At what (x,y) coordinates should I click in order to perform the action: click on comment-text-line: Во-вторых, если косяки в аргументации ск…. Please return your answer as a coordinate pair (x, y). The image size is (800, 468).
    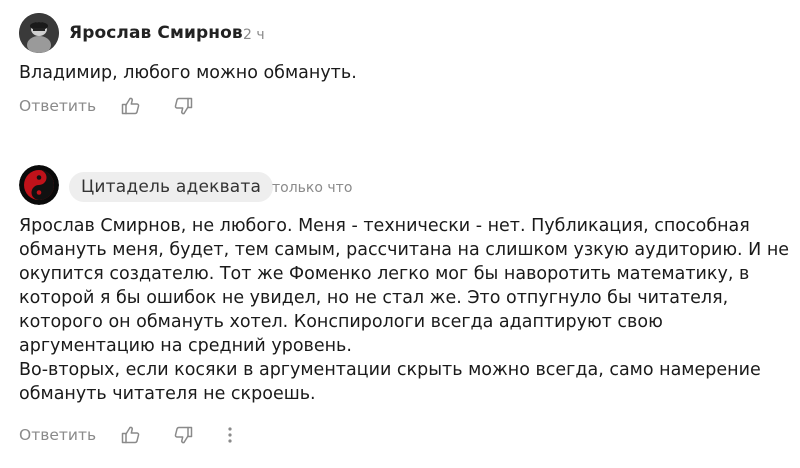
    Looking at the image, I should click on (390, 370).